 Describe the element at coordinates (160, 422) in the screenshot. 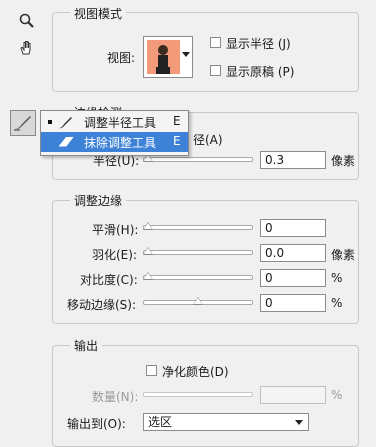

I see `output-to-value: 选区` at that location.